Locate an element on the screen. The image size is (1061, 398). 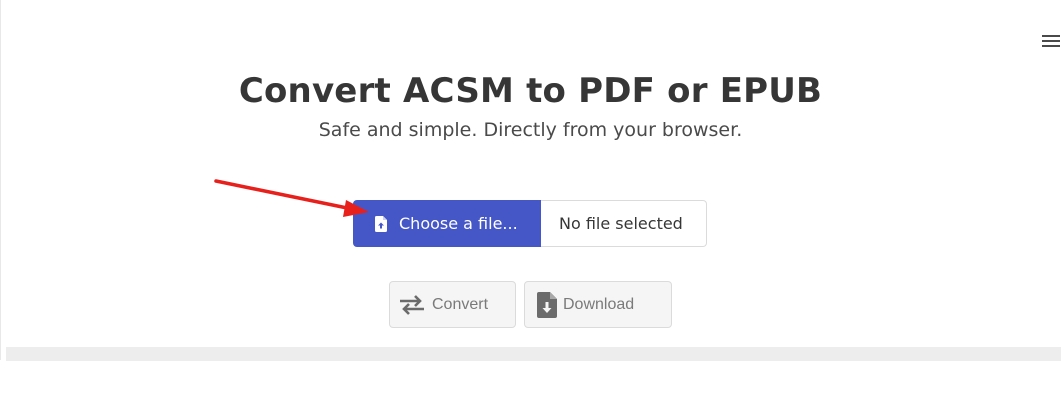
download-label: Download is located at coordinates (599, 304).